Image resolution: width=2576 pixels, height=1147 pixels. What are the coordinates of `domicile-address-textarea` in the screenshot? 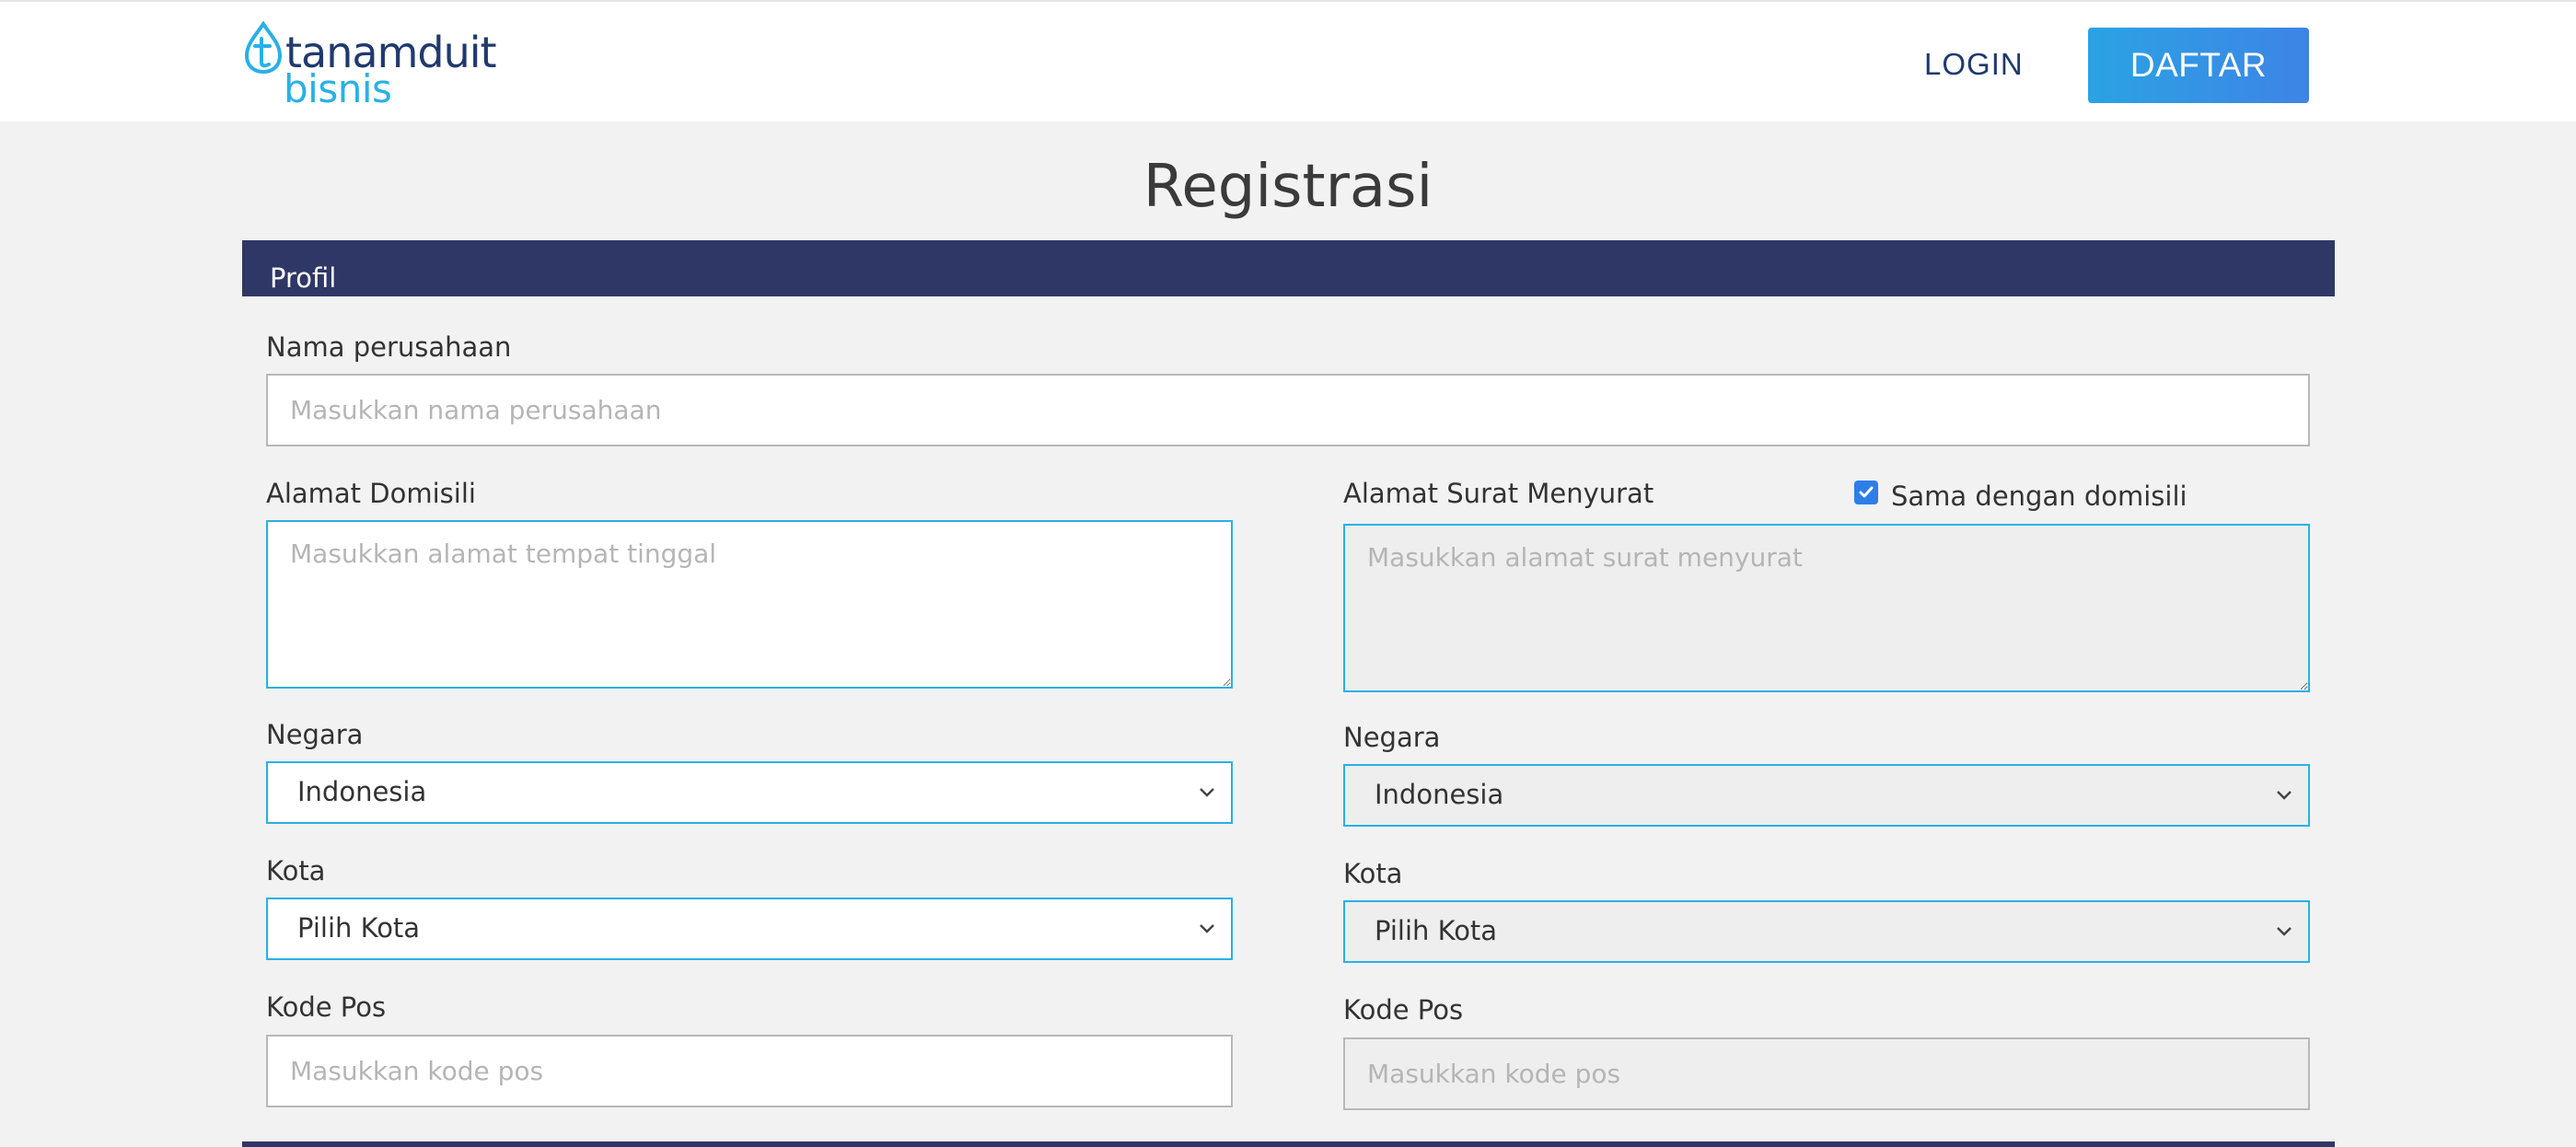 It's located at (749, 604).